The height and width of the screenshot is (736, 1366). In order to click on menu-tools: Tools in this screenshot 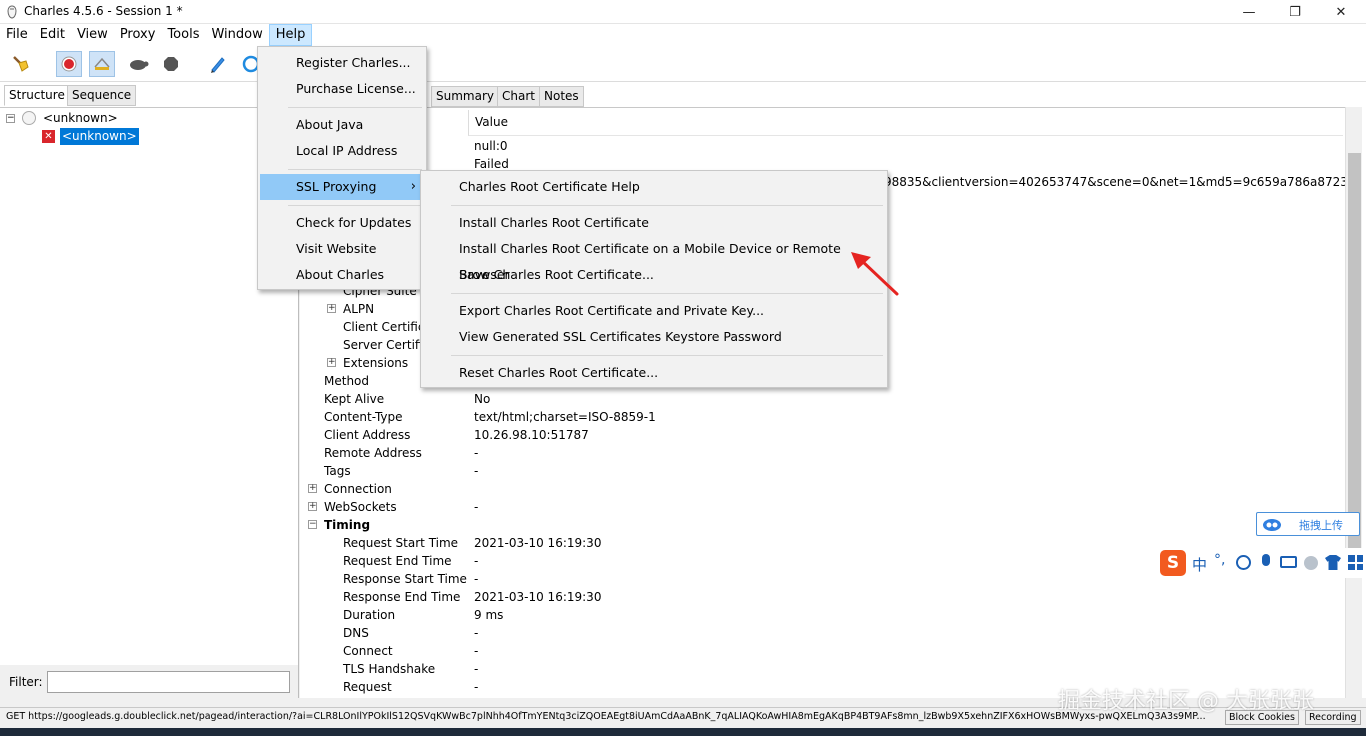, I will do `click(183, 35)`.